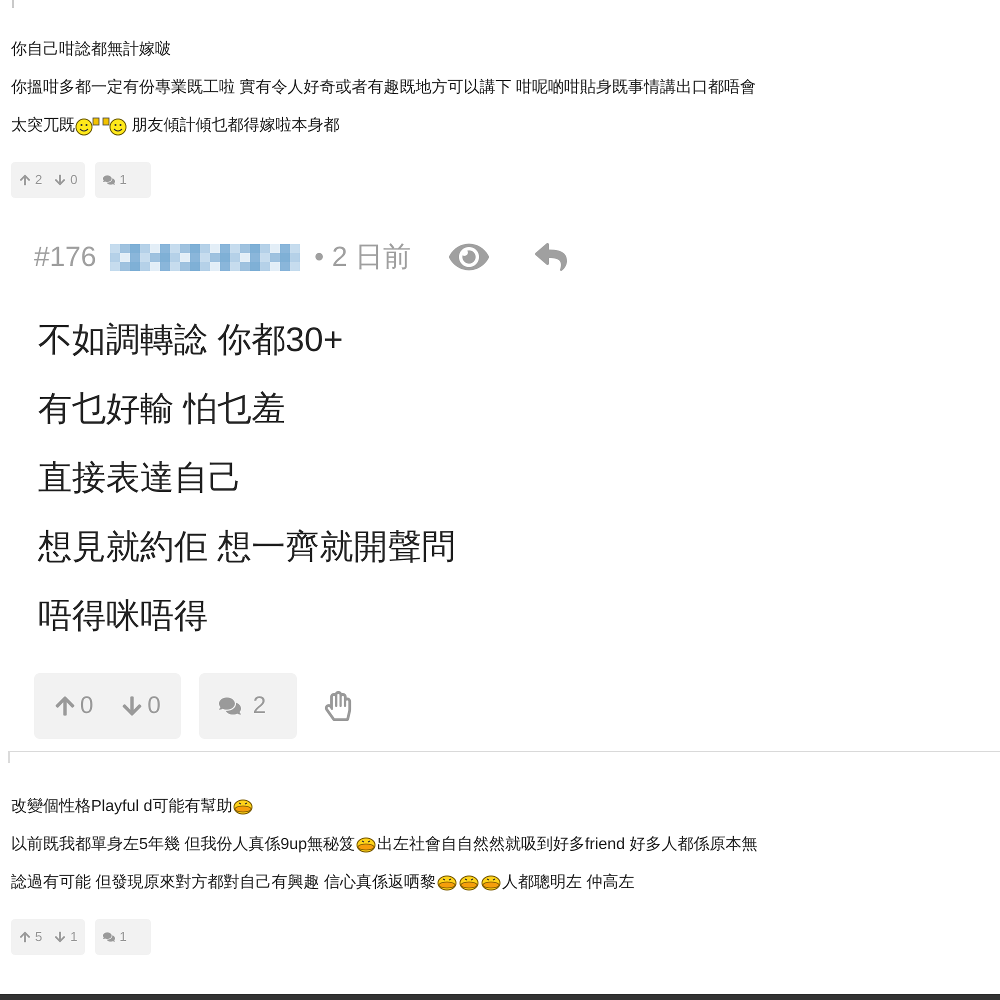 This screenshot has width=1000, height=1000. I want to click on comment-text: 以前既我都單身左5年幾 但我份人真係9up無秘笈 出左社會自自然然就吸到好多friend 好多人都係原本無, so click(385, 845).